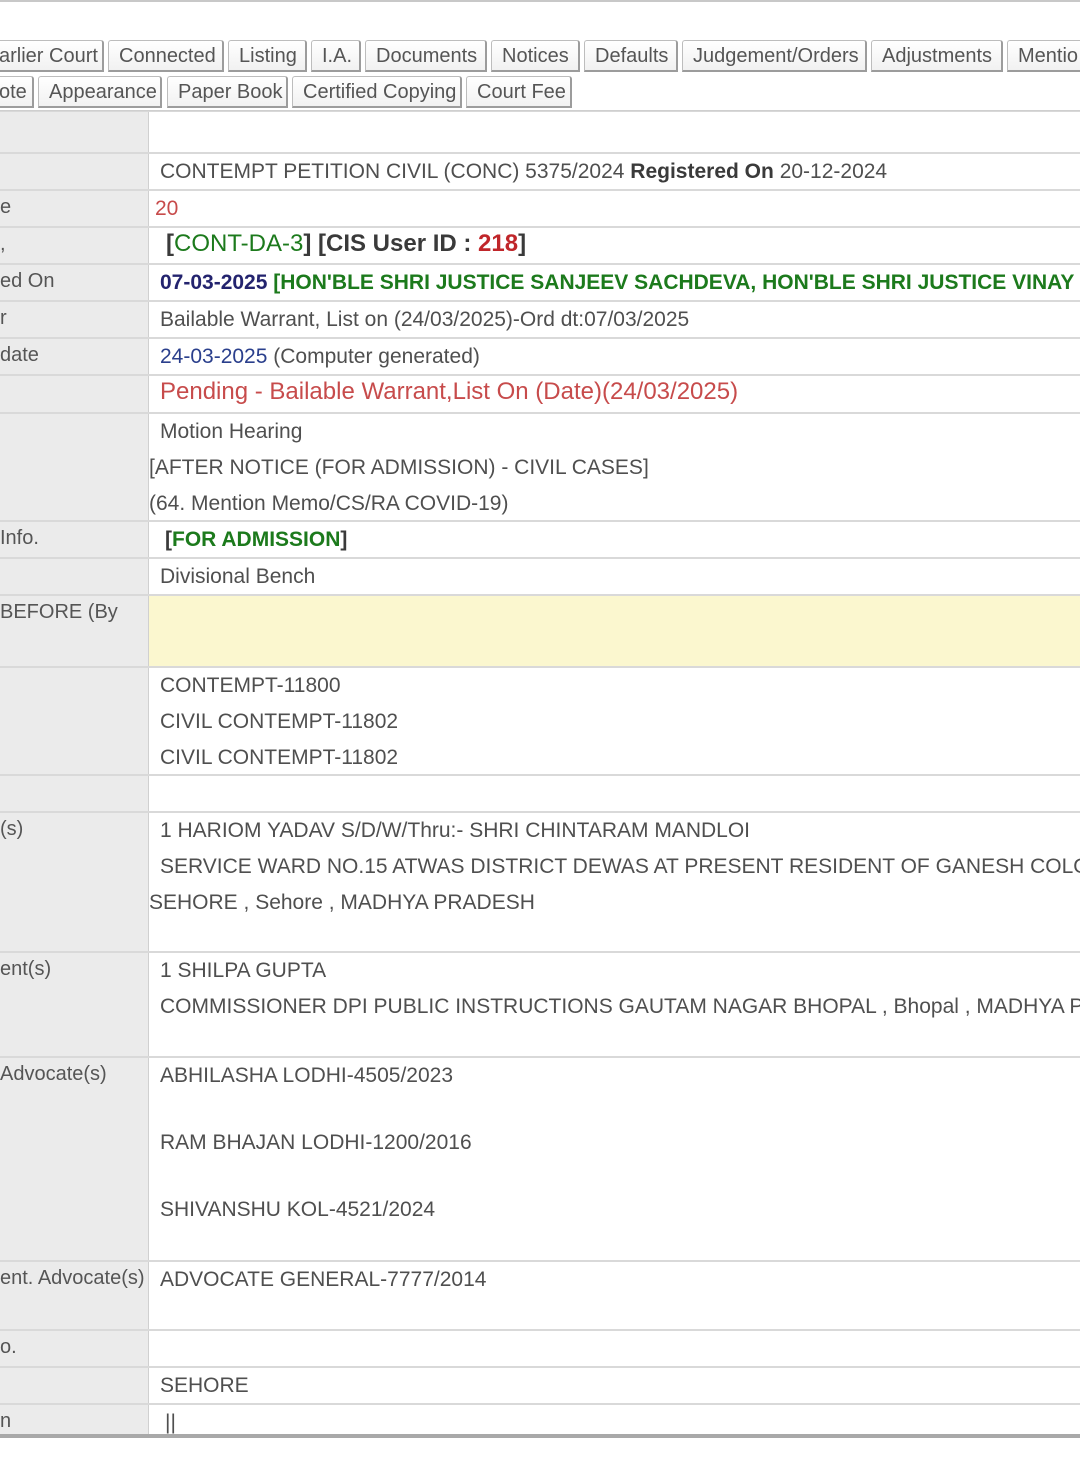 Image resolution: width=1080 pixels, height=1472 pixels. Describe the element at coordinates (170, 243) in the screenshot. I see `section-open: [` at that location.